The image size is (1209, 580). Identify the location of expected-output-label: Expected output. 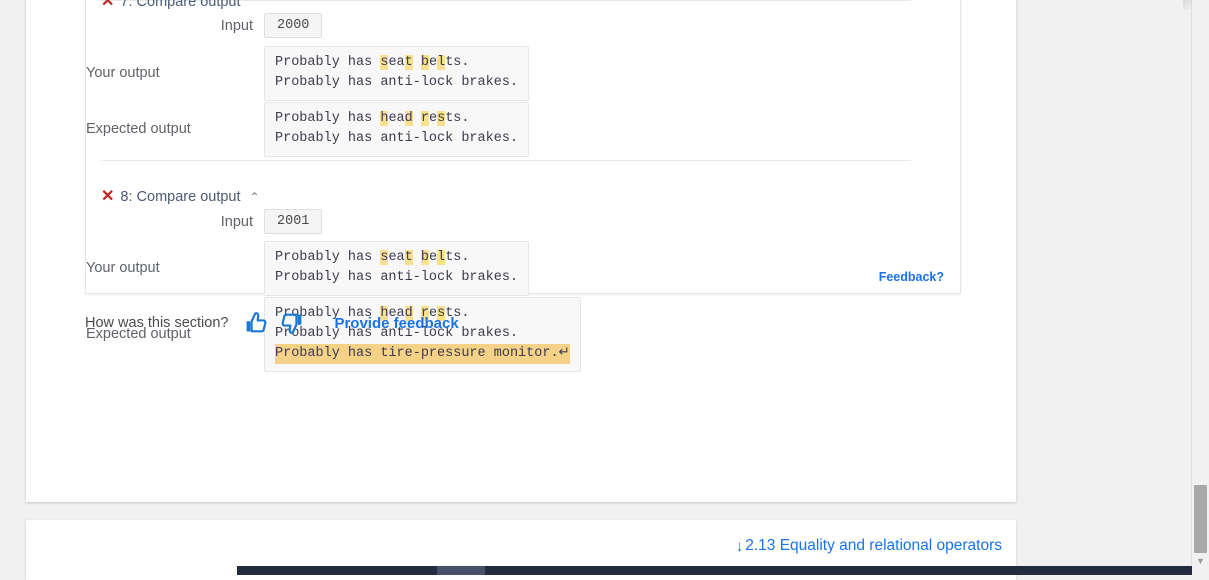
(138, 129).